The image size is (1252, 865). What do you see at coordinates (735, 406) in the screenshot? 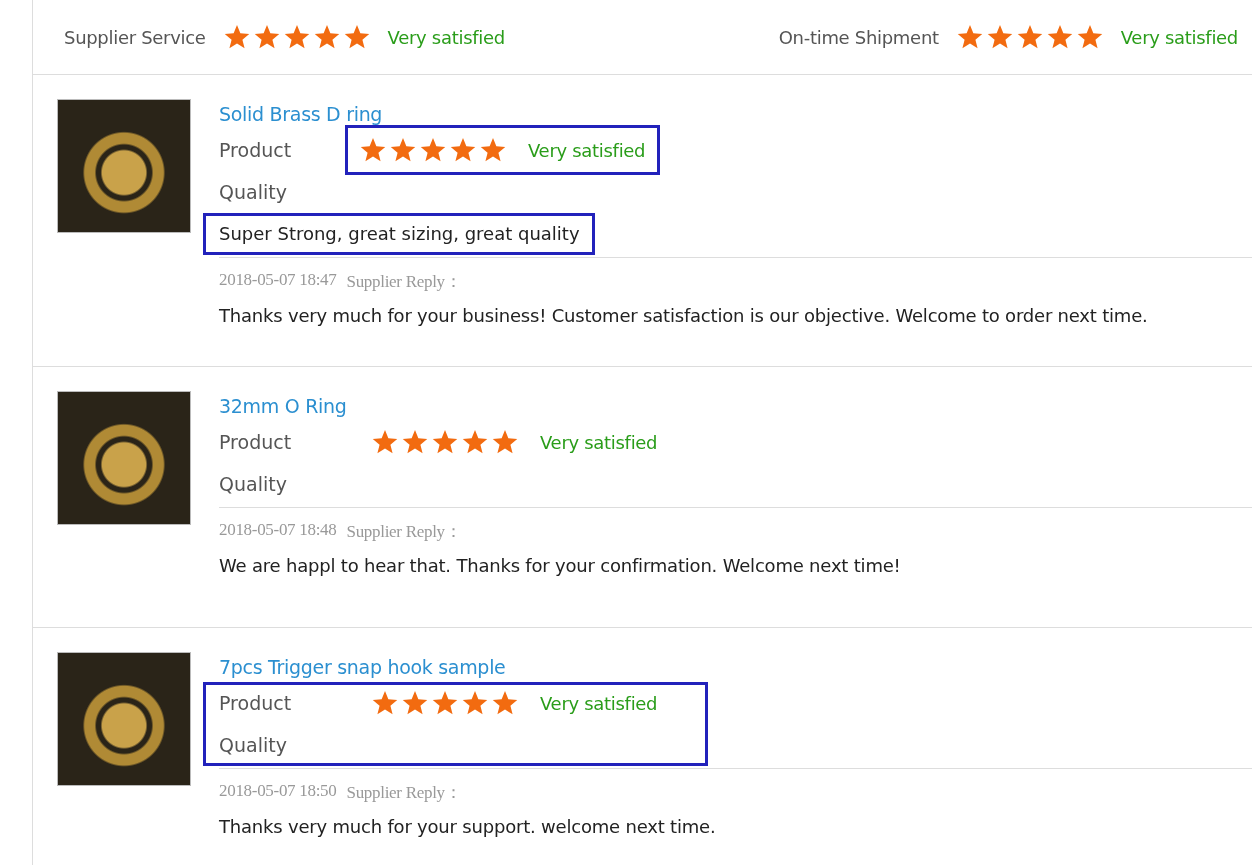
I see `product-link: 32mm O Ring` at bounding box center [735, 406].